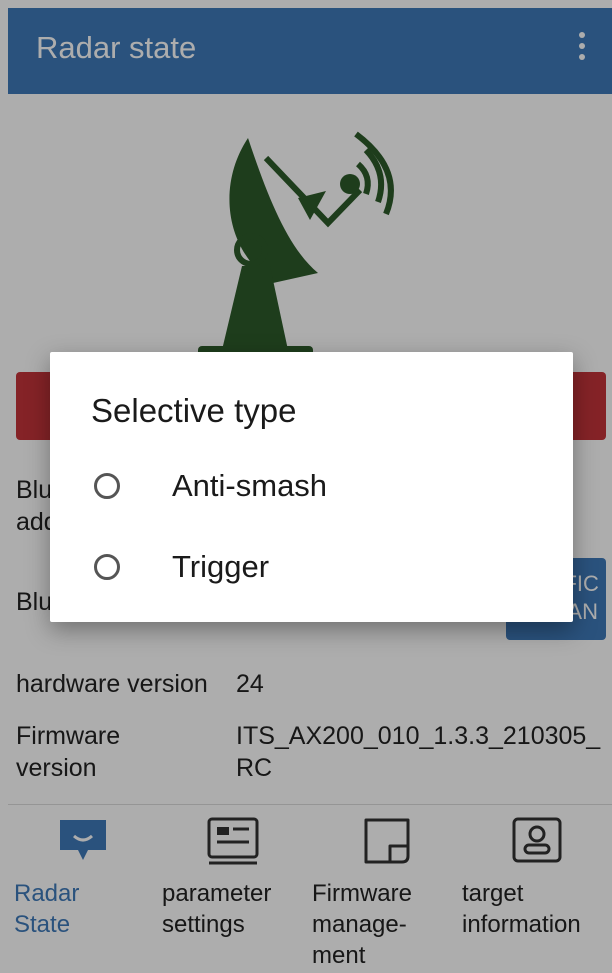 This screenshot has height=973, width=612. I want to click on option-trigger: Trigger, so click(311, 571).